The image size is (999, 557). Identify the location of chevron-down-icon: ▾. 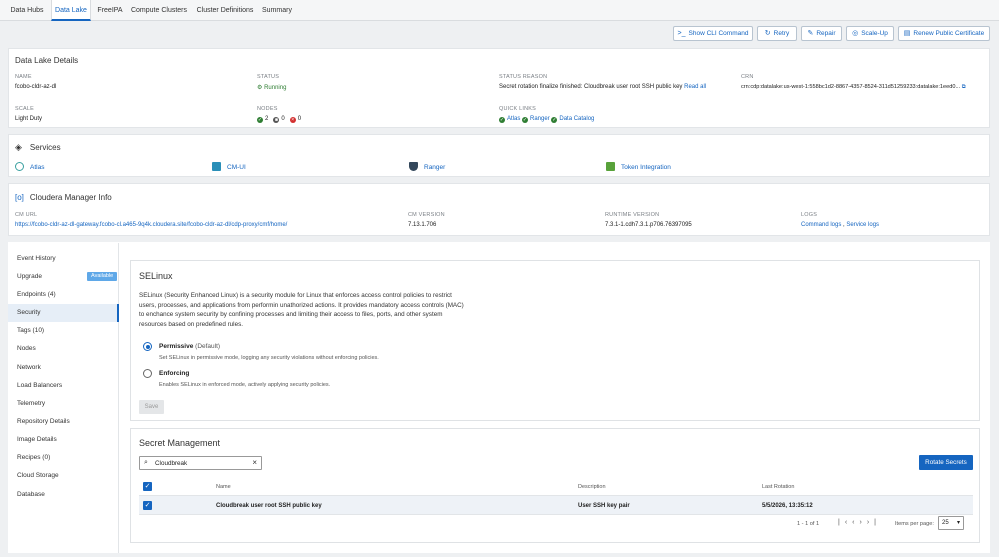
(958, 523).